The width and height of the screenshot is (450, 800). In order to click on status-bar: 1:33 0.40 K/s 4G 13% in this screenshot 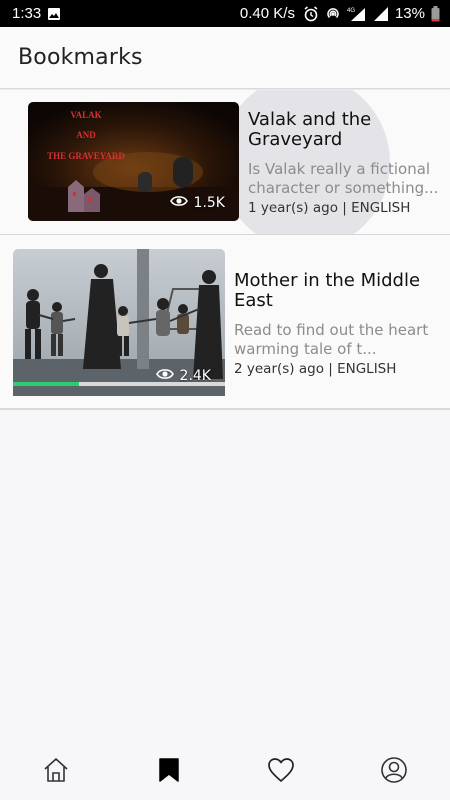, I will do `click(225, 13)`.